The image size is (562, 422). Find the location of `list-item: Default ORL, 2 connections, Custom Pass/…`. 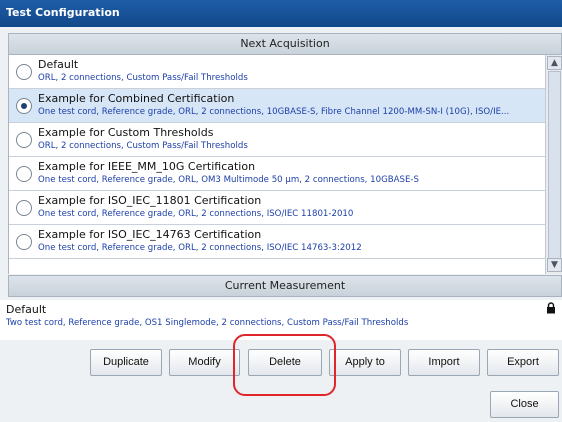

list-item: Default ORL, 2 connections, Custom Pass/… is located at coordinates (277, 72).